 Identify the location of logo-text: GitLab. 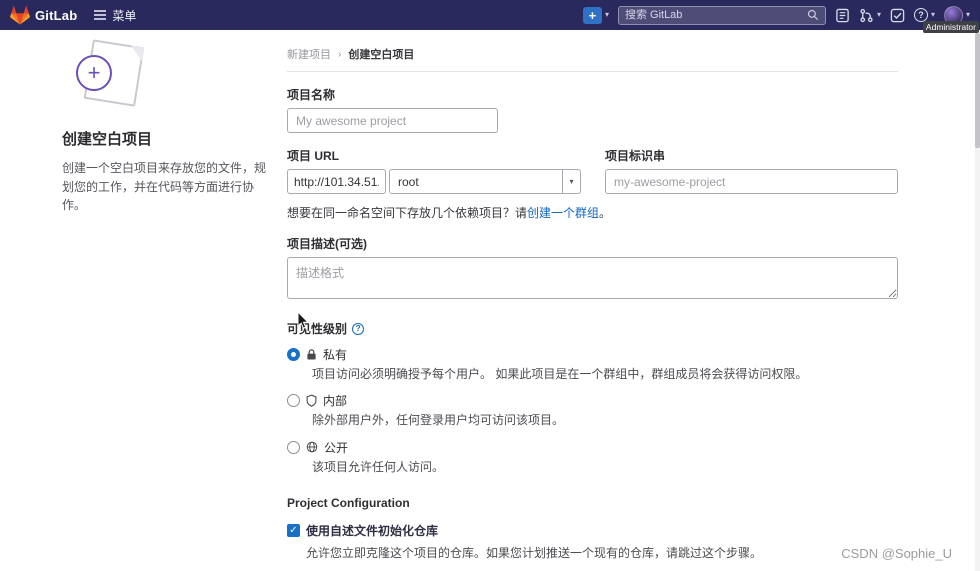
(56, 15).